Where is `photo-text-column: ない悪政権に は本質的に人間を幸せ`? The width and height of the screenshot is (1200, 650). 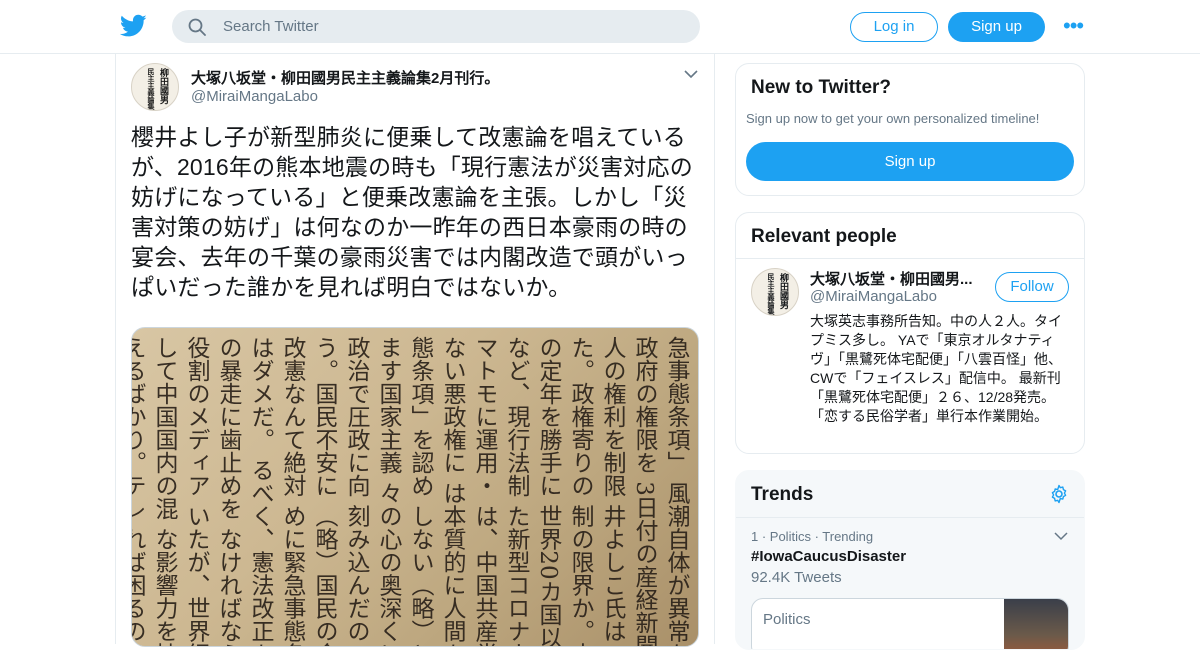 photo-text-column: ない悪政権に は本質的に人間を幸せ is located at coordinates (452, 491).